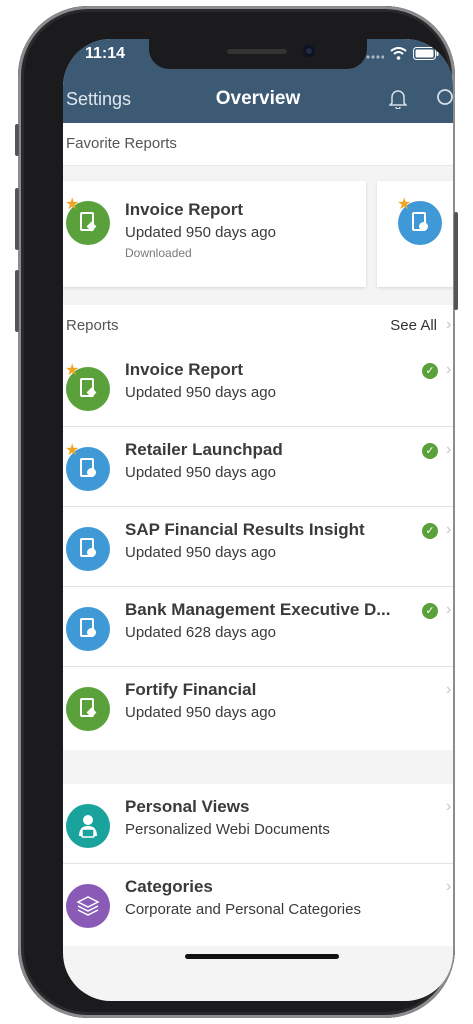 The height and width of the screenshot is (1024, 473). I want to click on search-button, so click(444, 100).